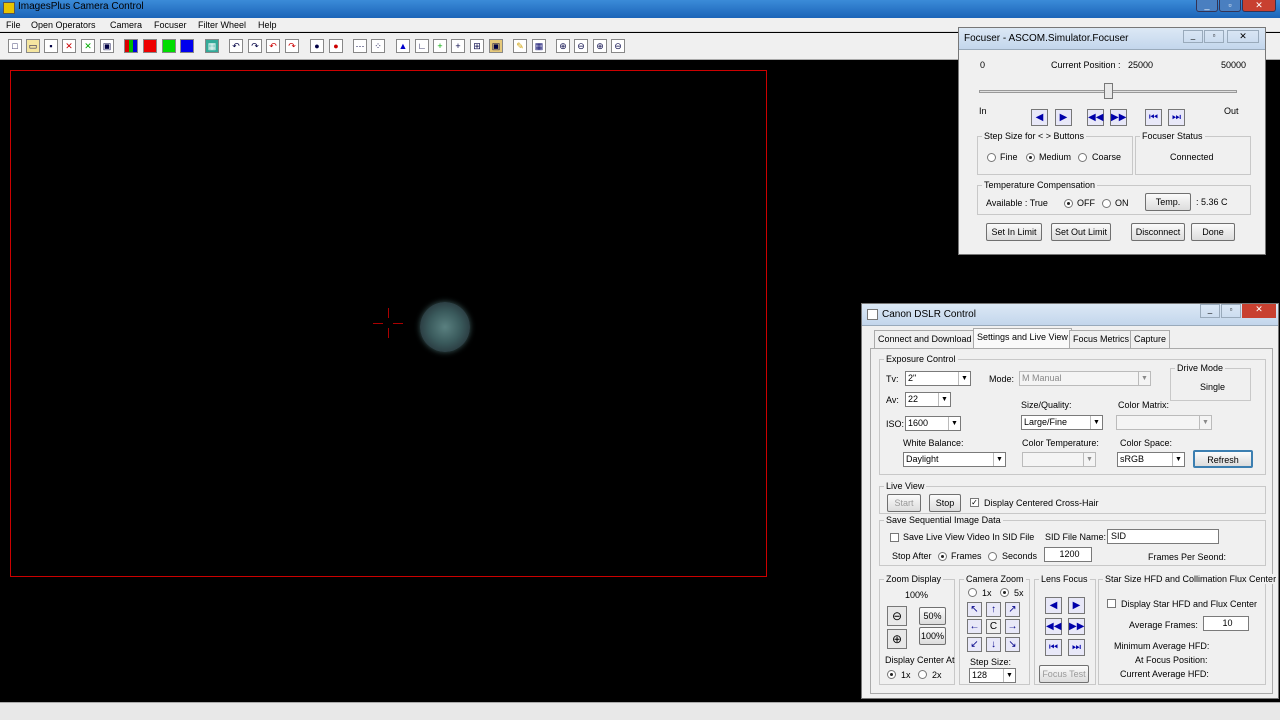 Image resolution: width=1280 pixels, height=720 pixels. I want to click on minimize-button: _, so click(1207, 6).